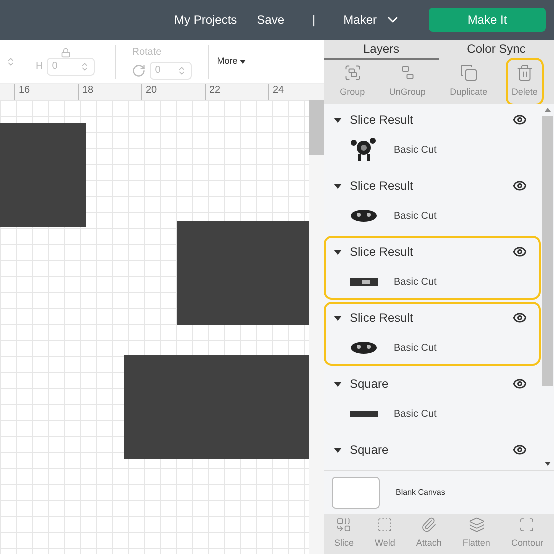 This screenshot has height=554, width=554. I want to click on strip-thumbnail, so click(364, 282).